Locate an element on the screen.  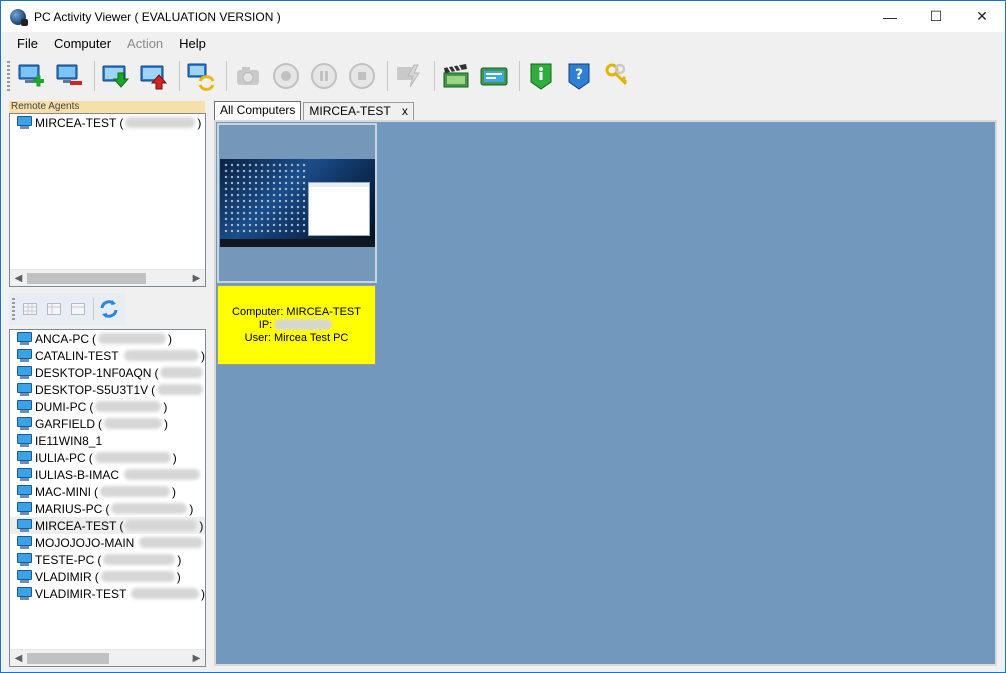
remote-control-button is located at coordinates (409, 76).